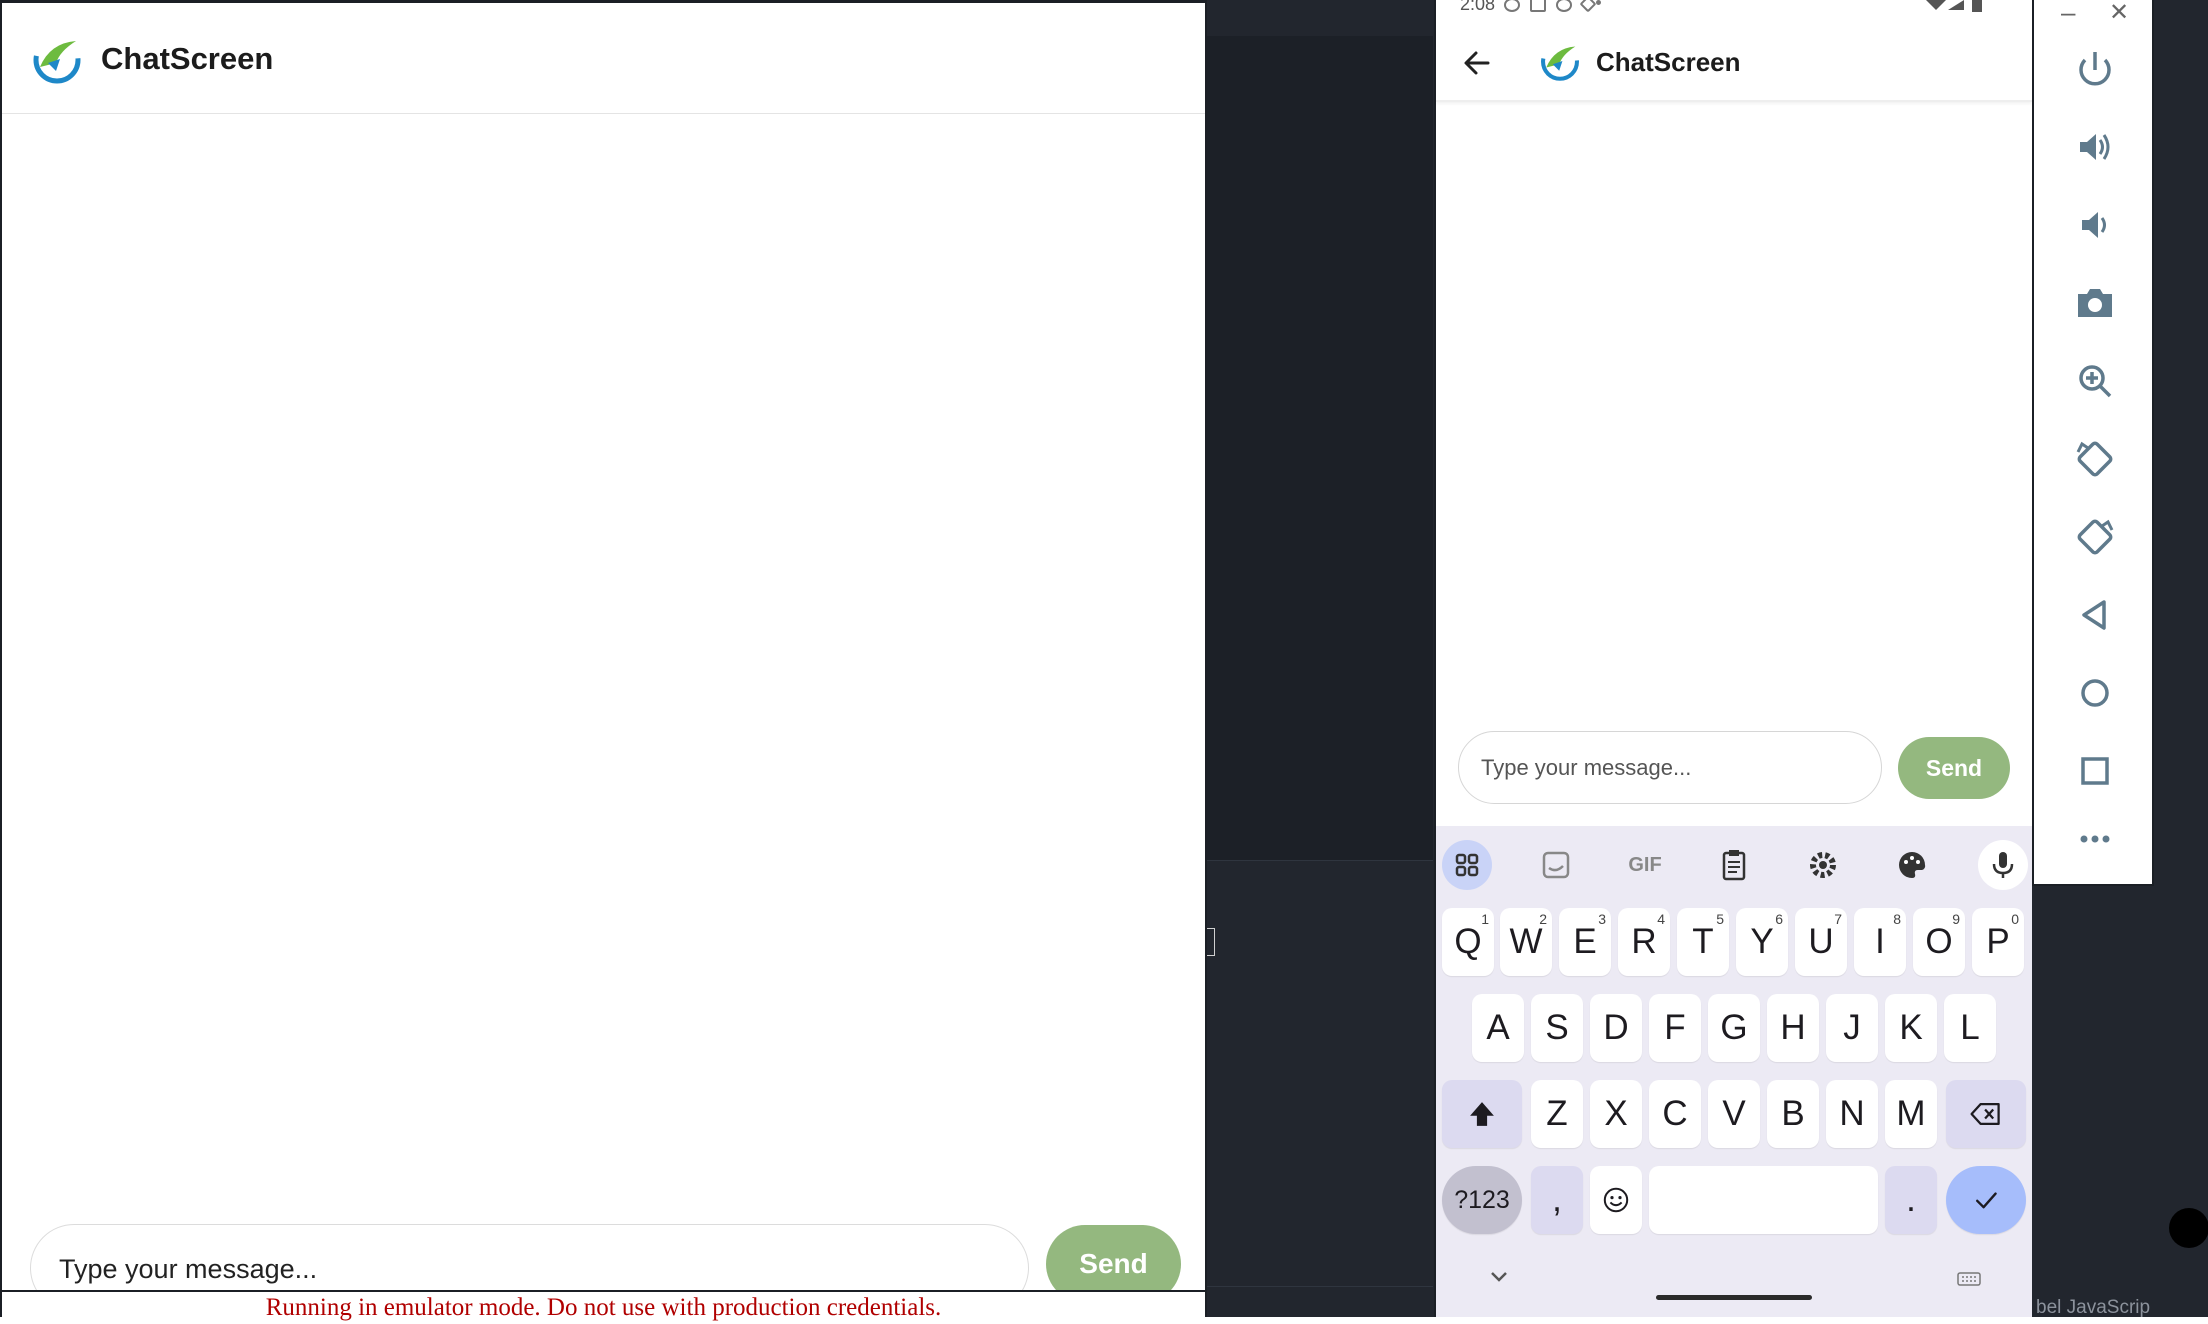  What do you see at coordinates (1939, 942) in the screenshot?
I see `key-o: O9` at bounding box center [1939, 942].